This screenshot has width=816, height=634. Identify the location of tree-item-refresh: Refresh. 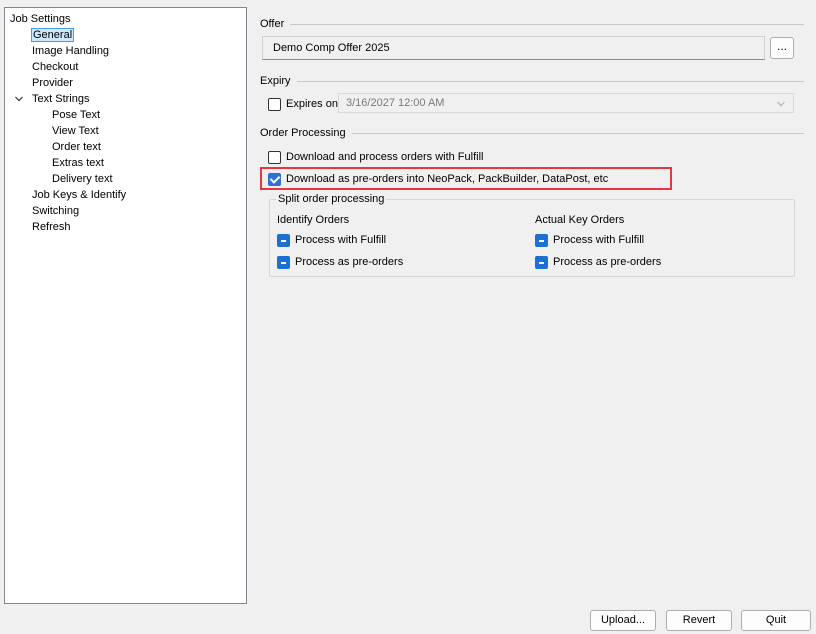
(127, 227).